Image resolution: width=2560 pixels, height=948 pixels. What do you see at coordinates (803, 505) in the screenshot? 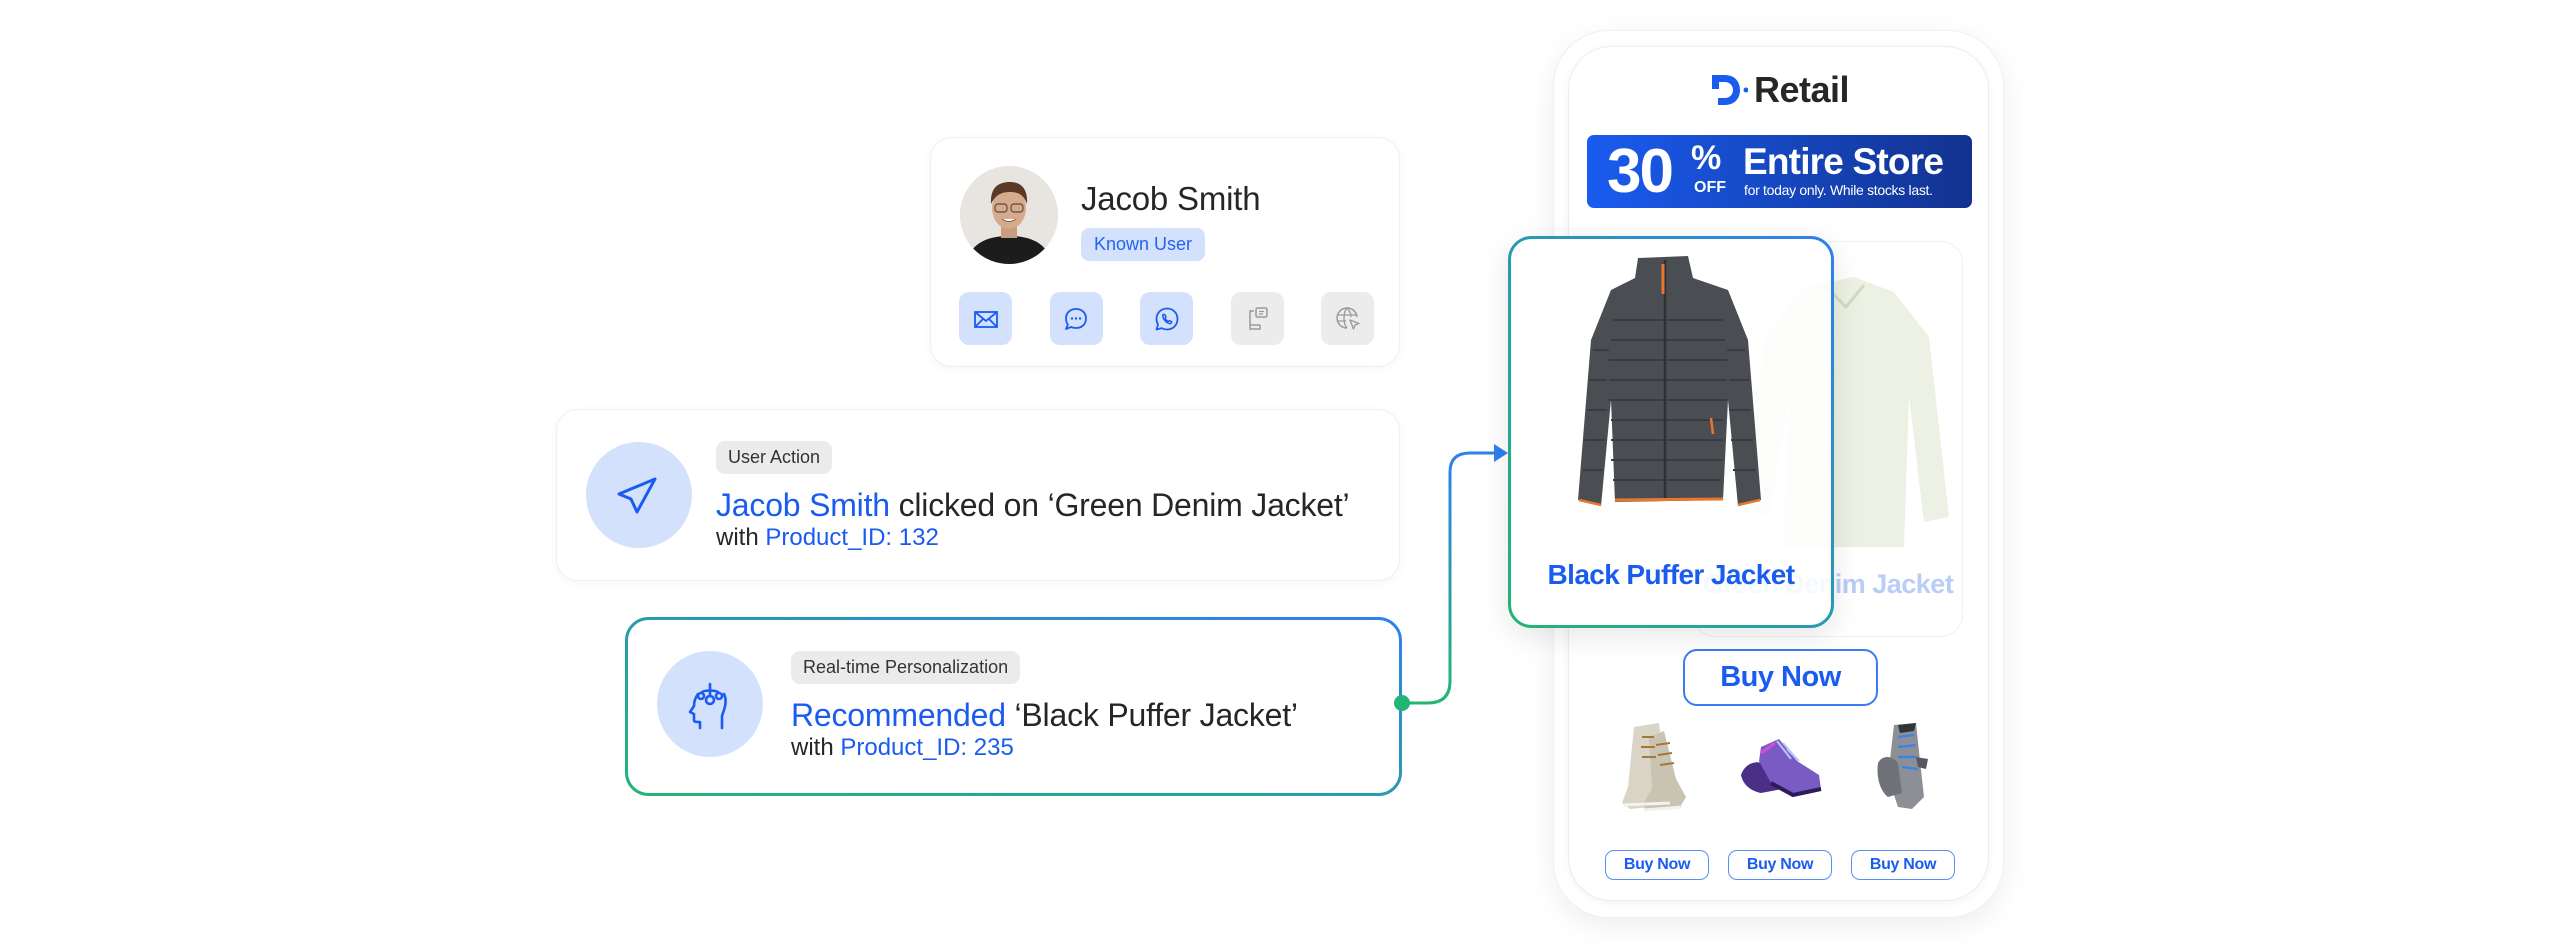
I see `action-actor: Jacob Smith` at bounding box center [803, 505].